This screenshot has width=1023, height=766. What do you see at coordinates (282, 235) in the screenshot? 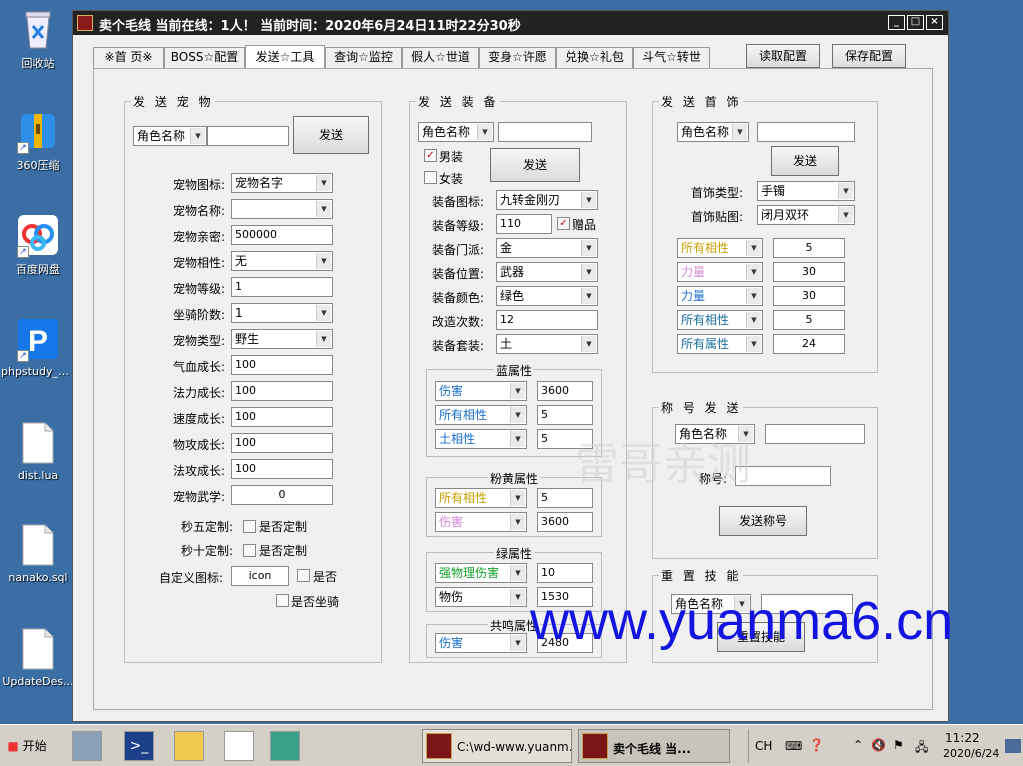
I see `pet-intimacy-input: 500000` at bounding box center [282, 235].